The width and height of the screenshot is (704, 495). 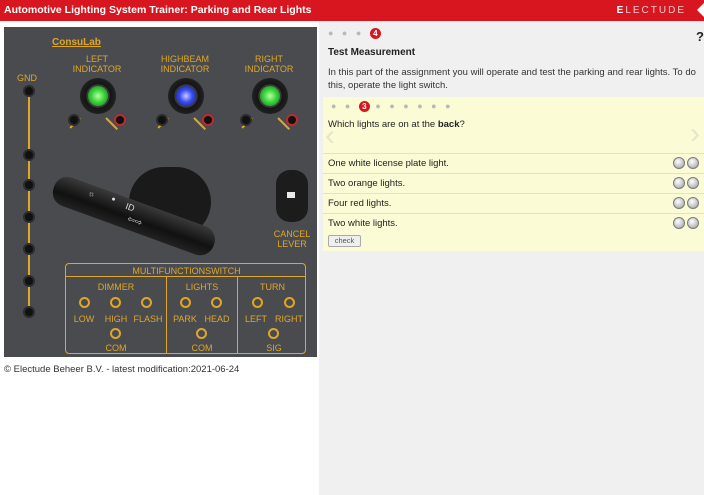 What do you see at coordinates (344, 241) in the screenshot?
I see `check-button: check` at bounding box center [344, 241].